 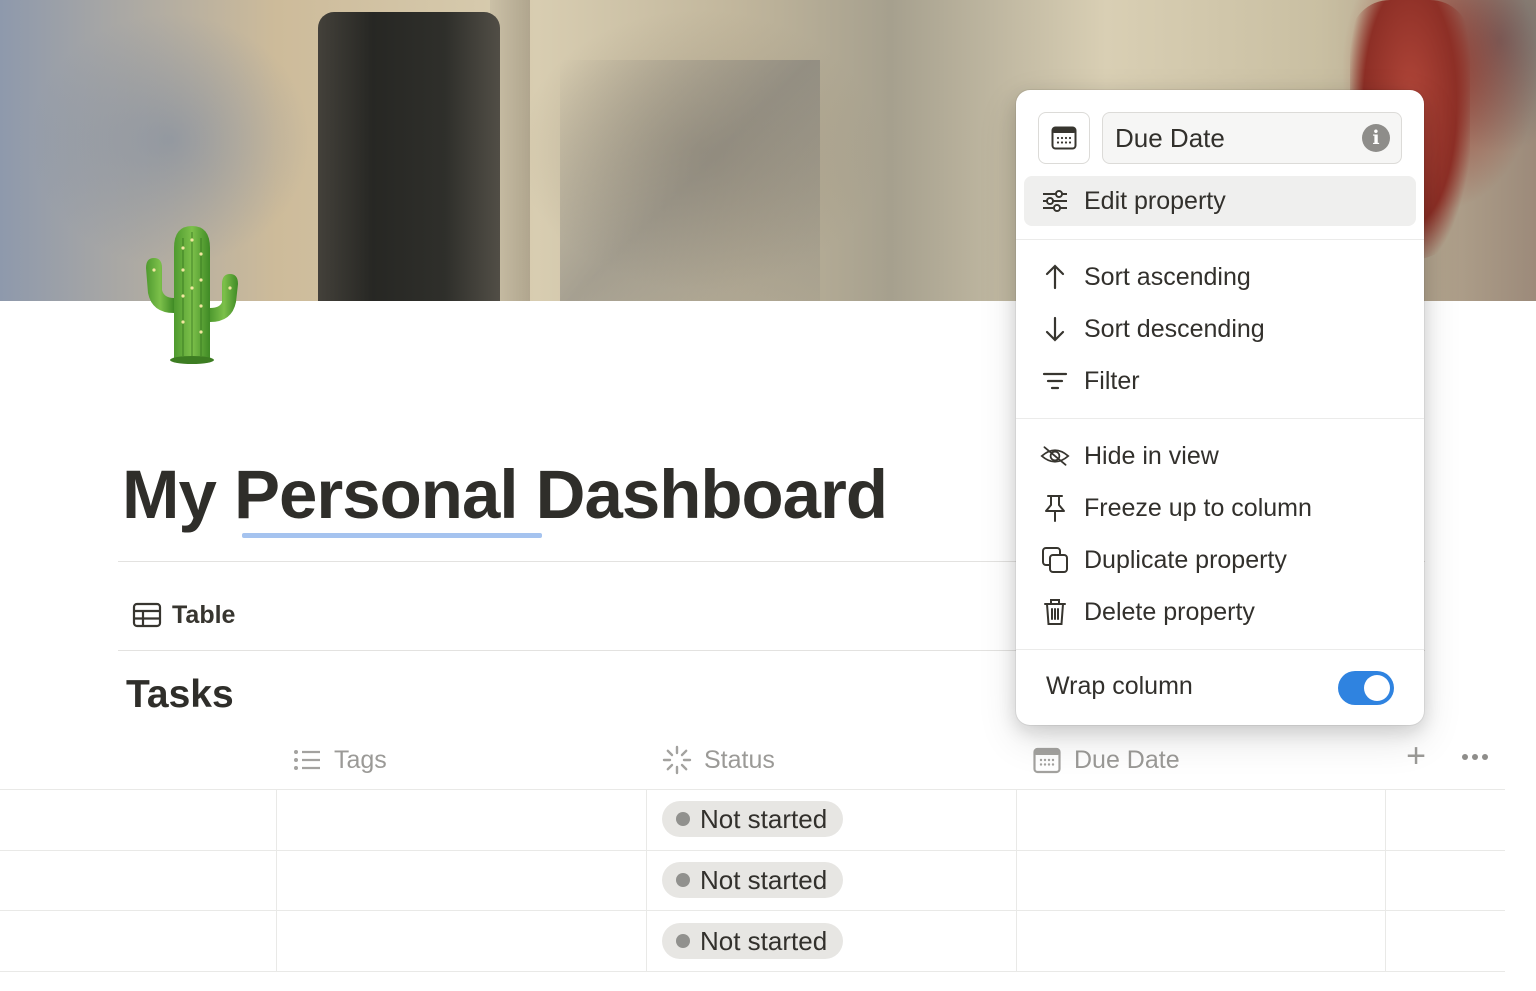 What do you see at coordinates (192, 293) in the screenshot?
I see `cactus-icon` at bounding box center [192, 293].